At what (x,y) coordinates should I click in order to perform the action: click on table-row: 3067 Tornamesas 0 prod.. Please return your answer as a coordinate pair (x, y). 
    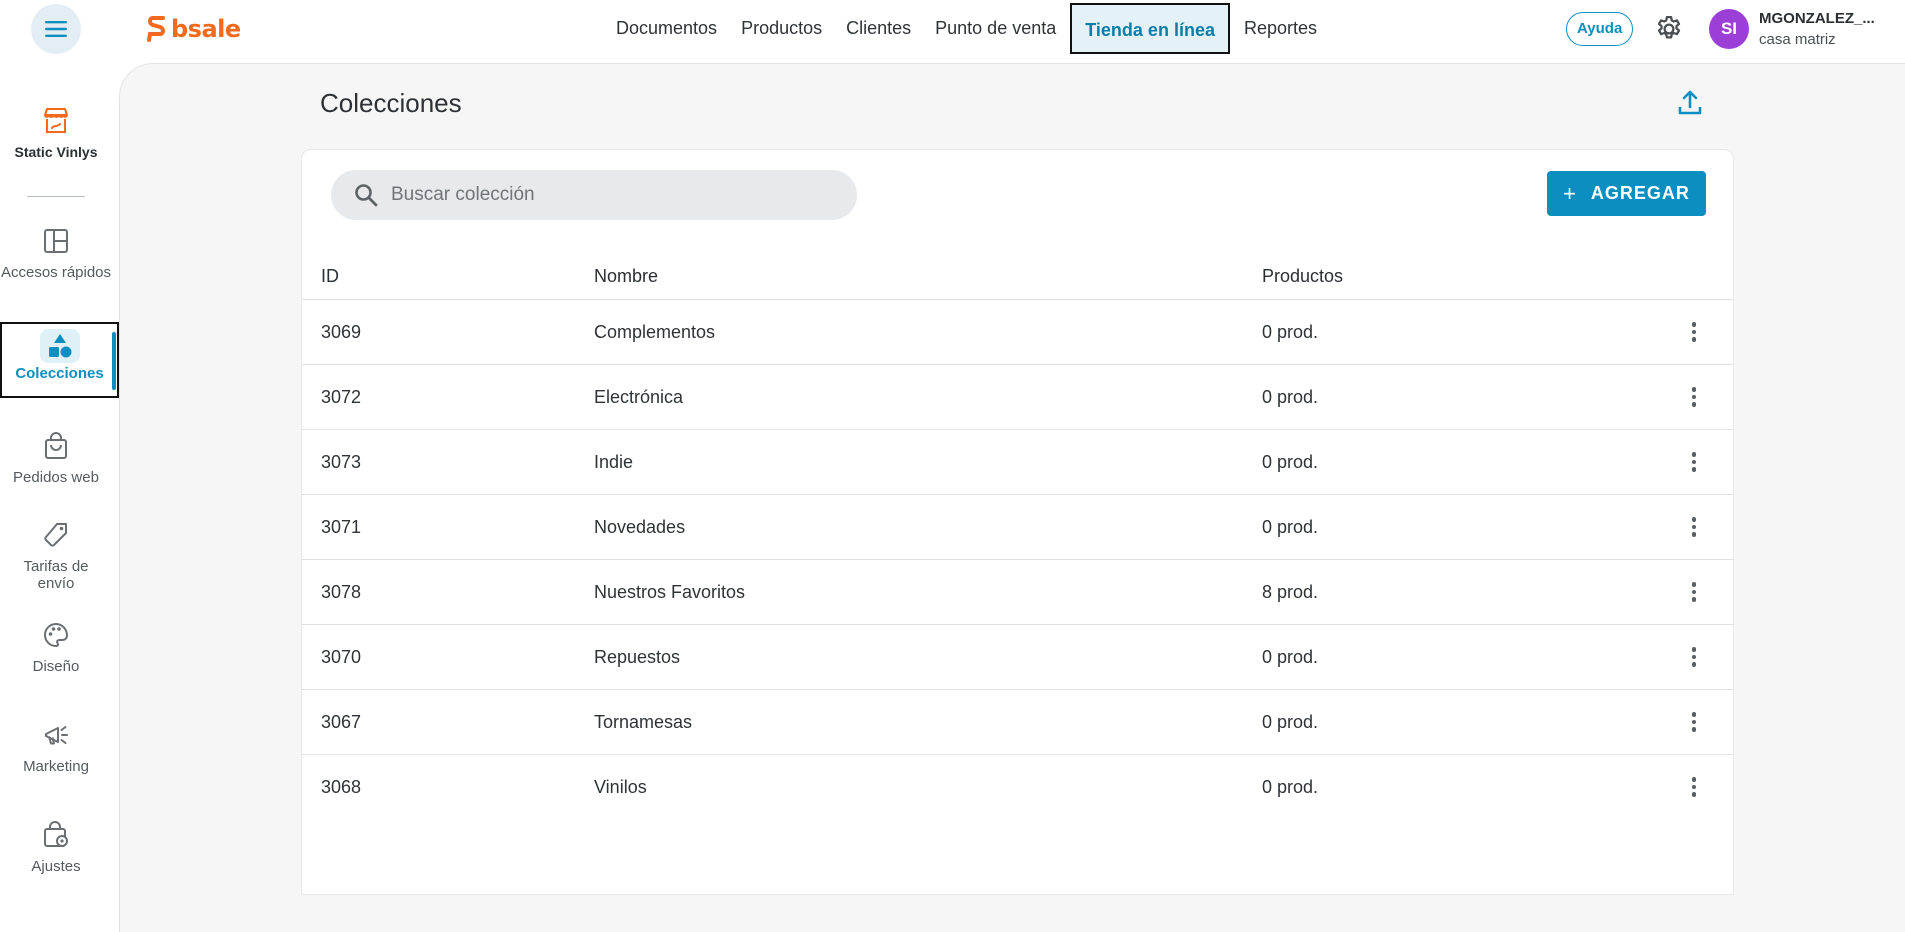
    Looking at the image, I should click on (1017, 722).